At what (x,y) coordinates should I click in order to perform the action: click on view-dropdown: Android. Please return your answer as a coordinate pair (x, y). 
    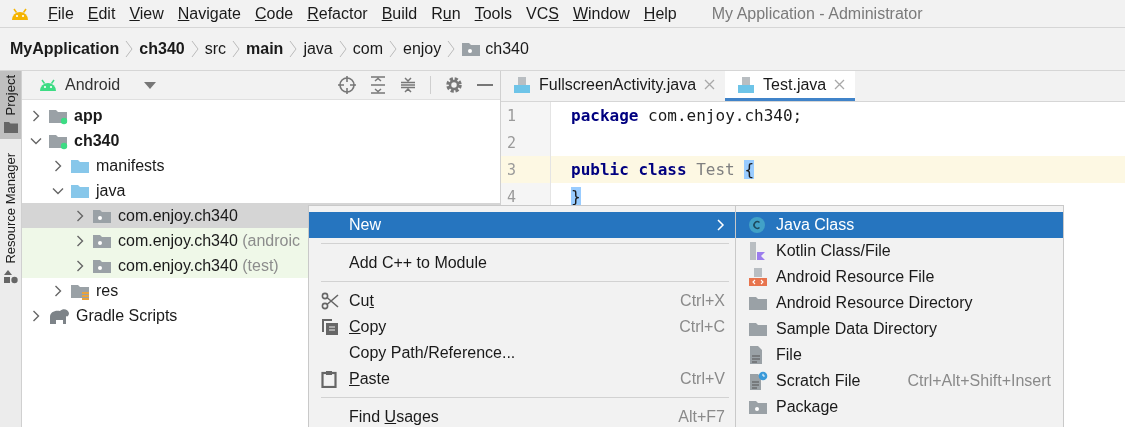
    Looking at the image, I should click on (98, 85).